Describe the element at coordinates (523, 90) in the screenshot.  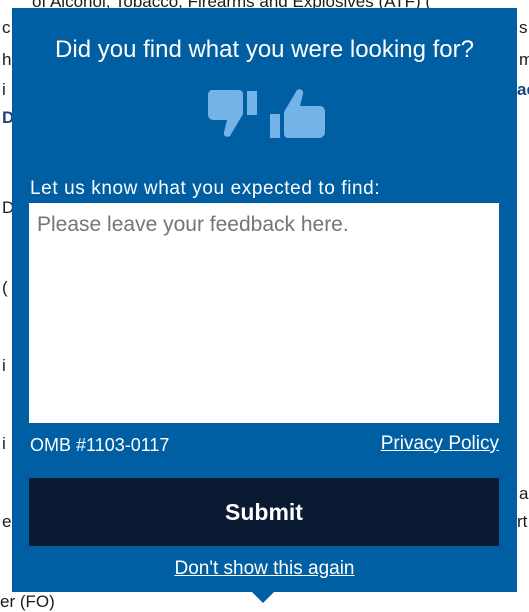
I see `background-right-link: ac` at that location.